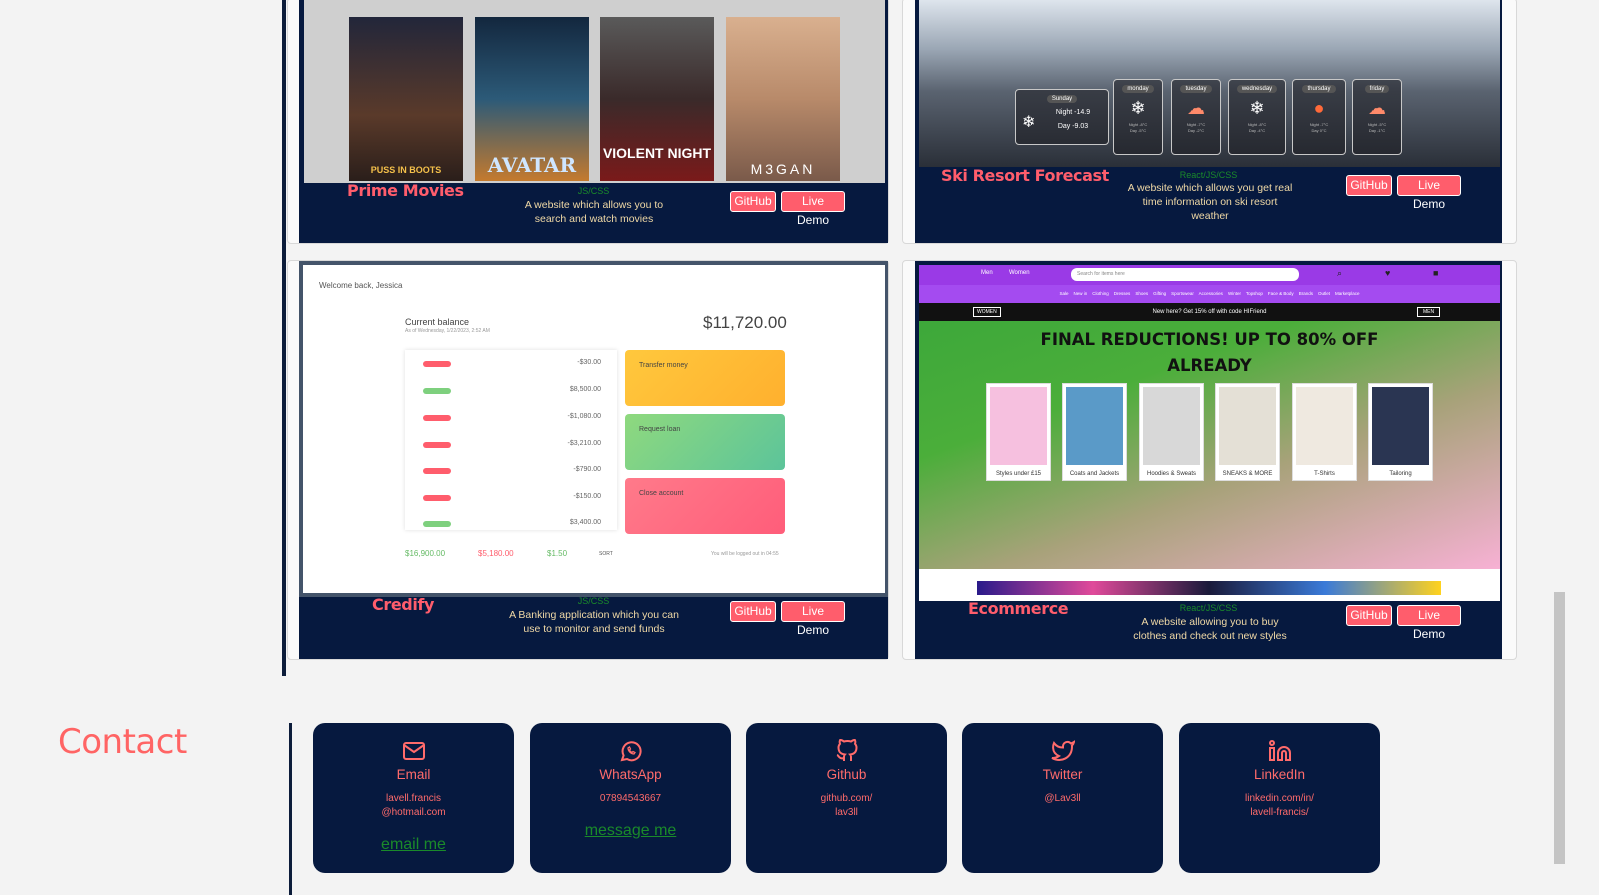 The image size is (1599, 895). I want to click on contact-divider, so click(290, 809).